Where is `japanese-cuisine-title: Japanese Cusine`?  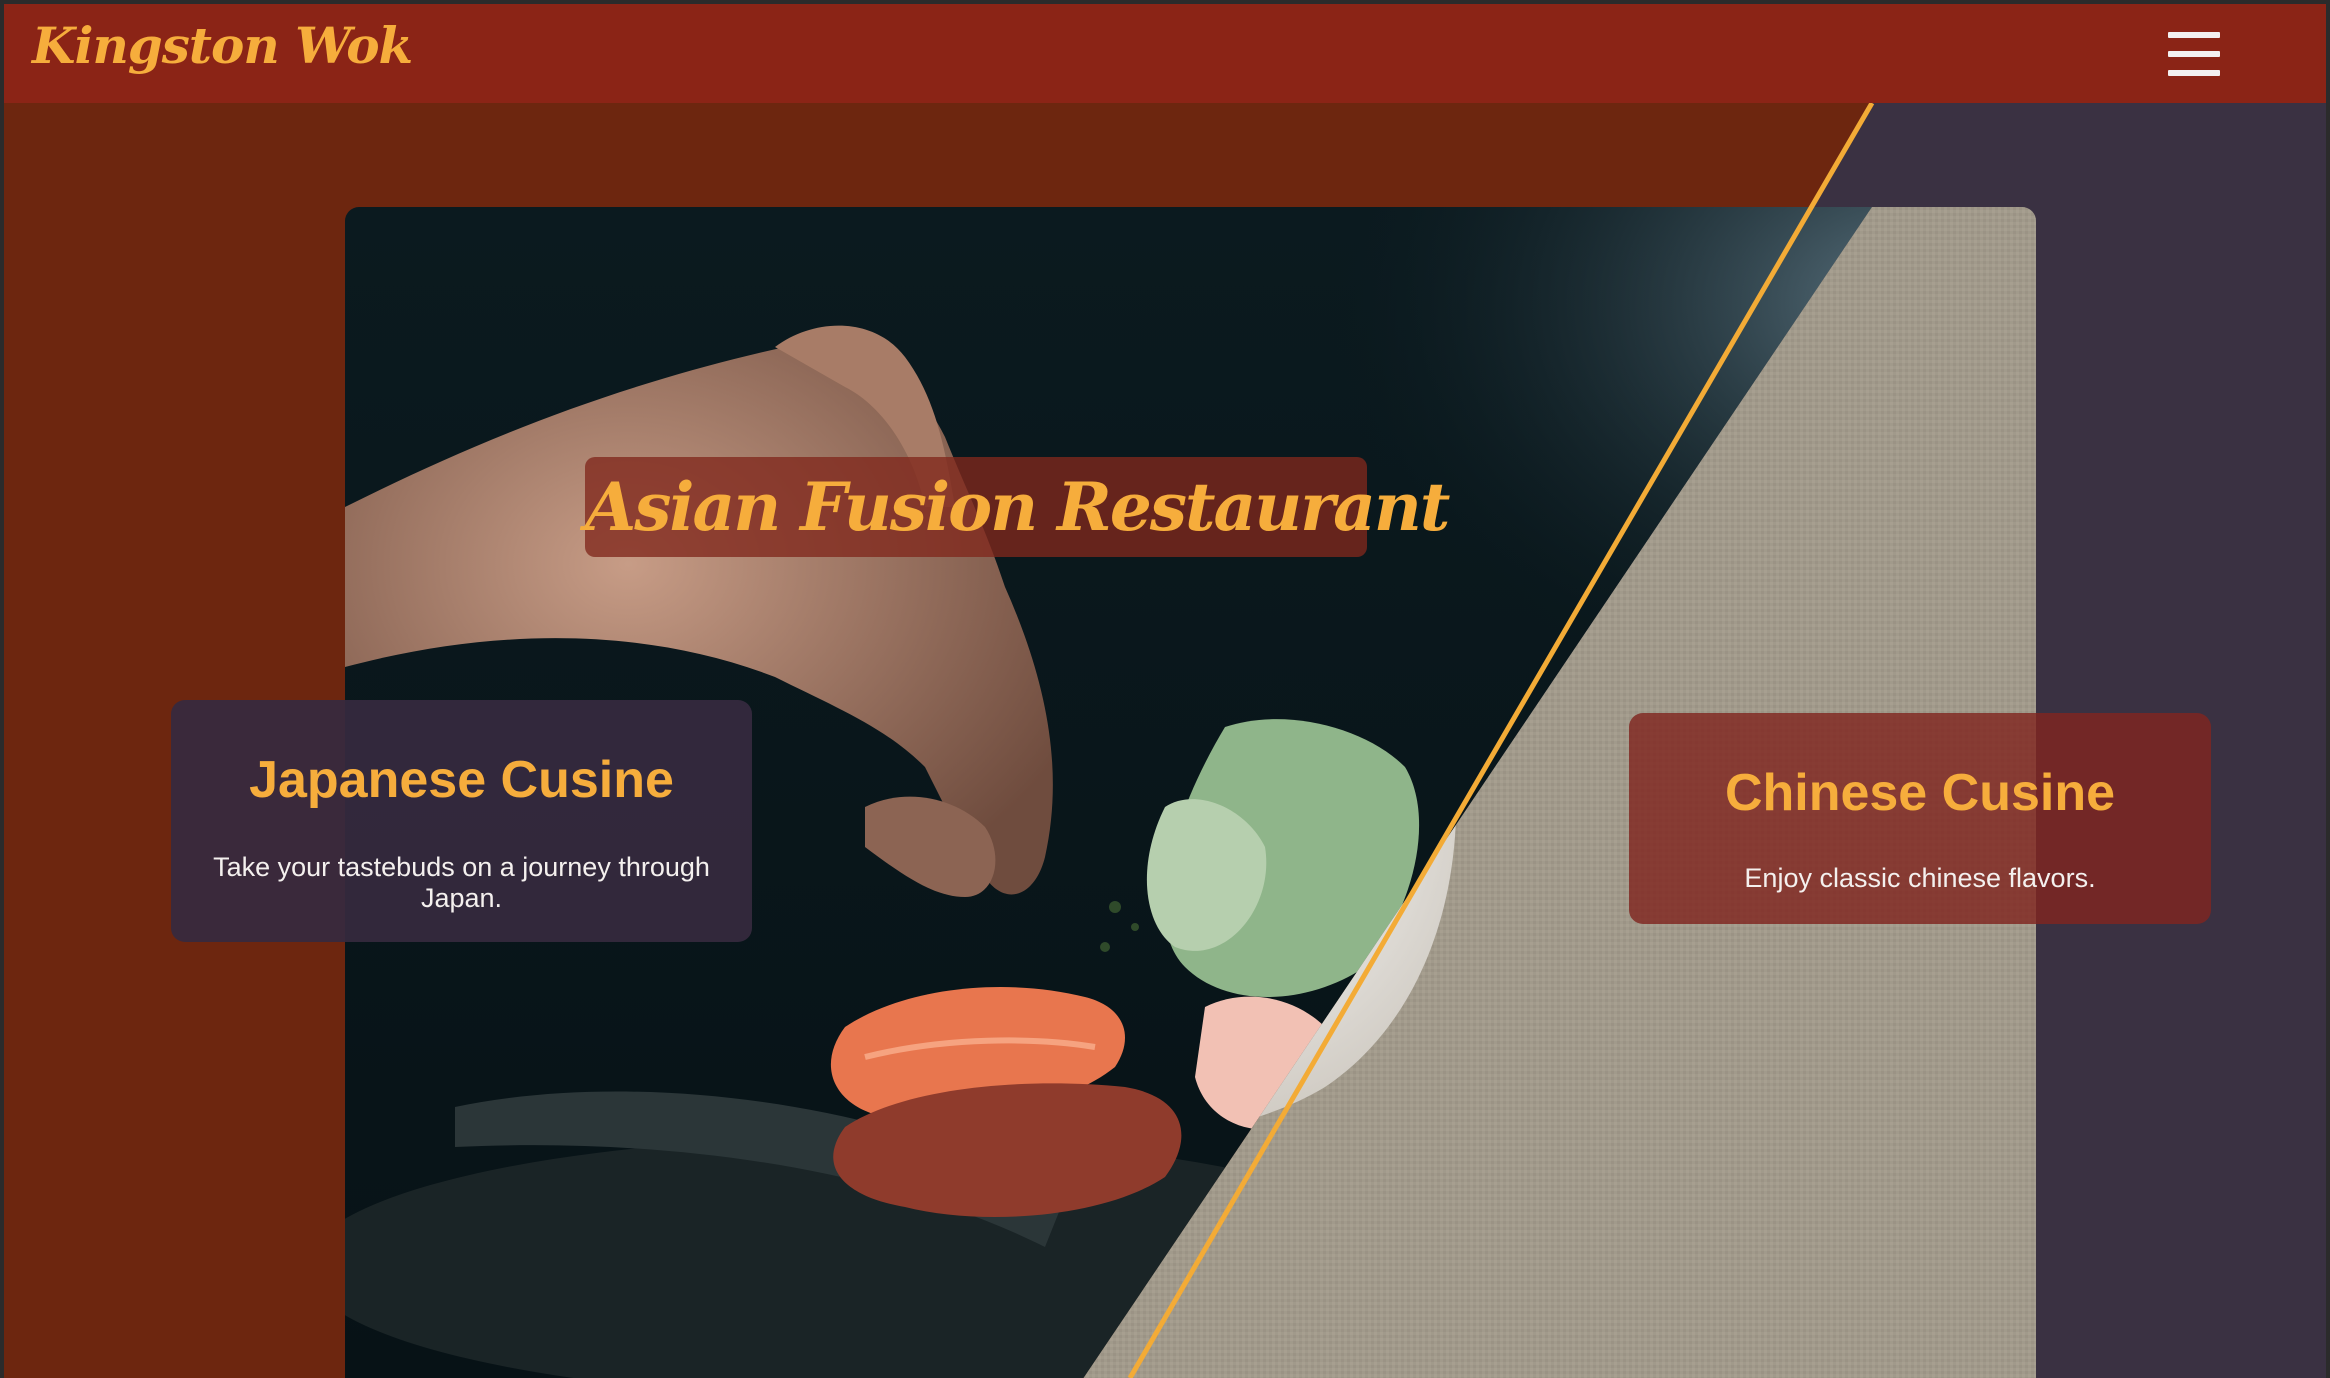 japanese-cuisine-title: Japanese Cusine is located at coordinates (461, 780).